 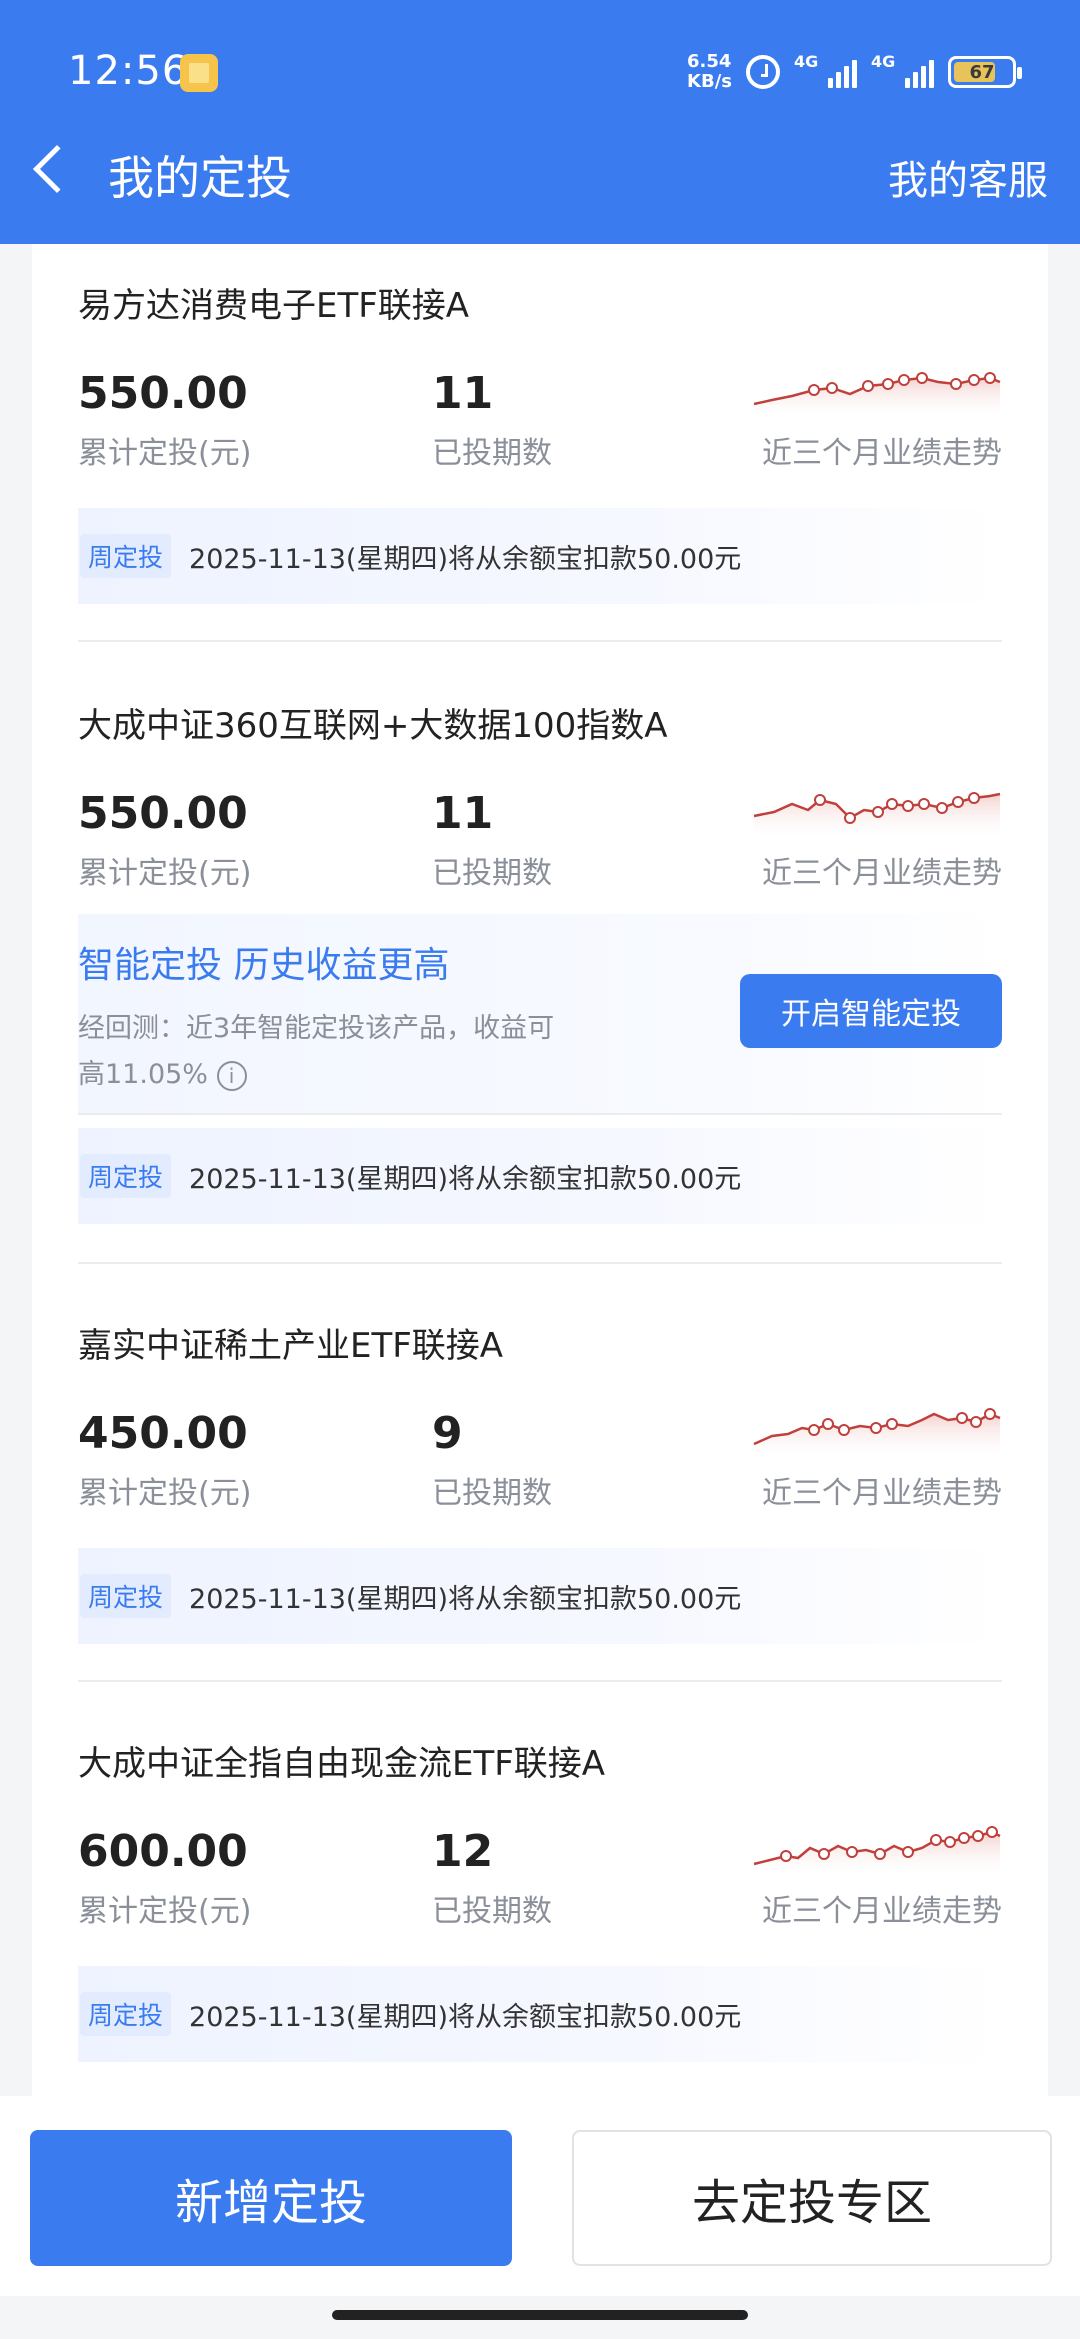 What do you see at coordinates (264, 965) in the screenshot?
I see `smart-plan-title: 智能定投 历史收益更高` at bounding box center [264, 965].